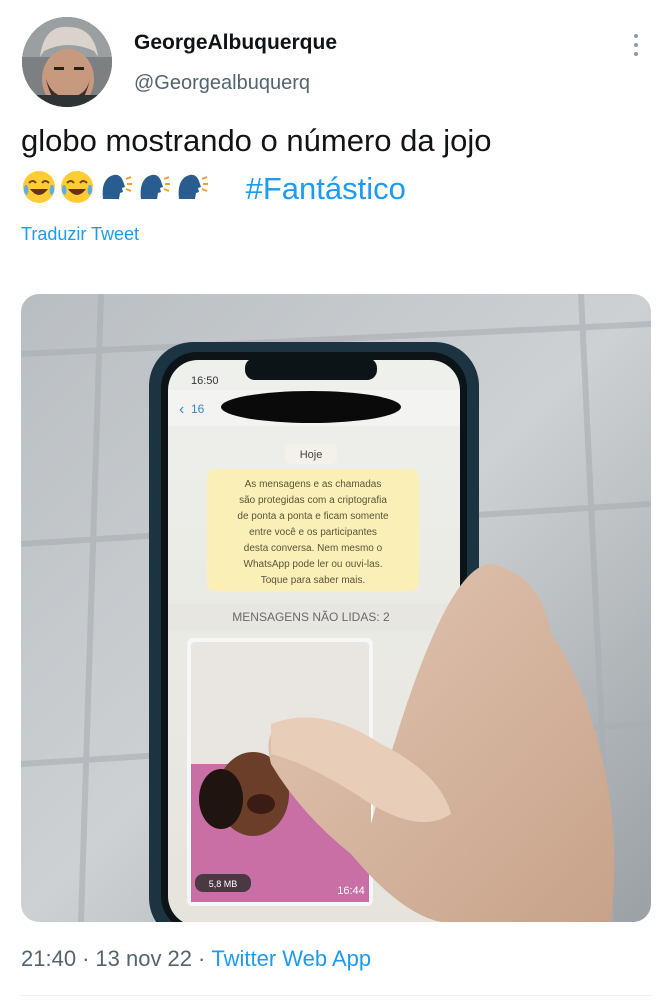  Describe the element at coordinates (313, 500) in the screenshot. I see `encryption-line-2: são protegidas com a criptografia` at that location.